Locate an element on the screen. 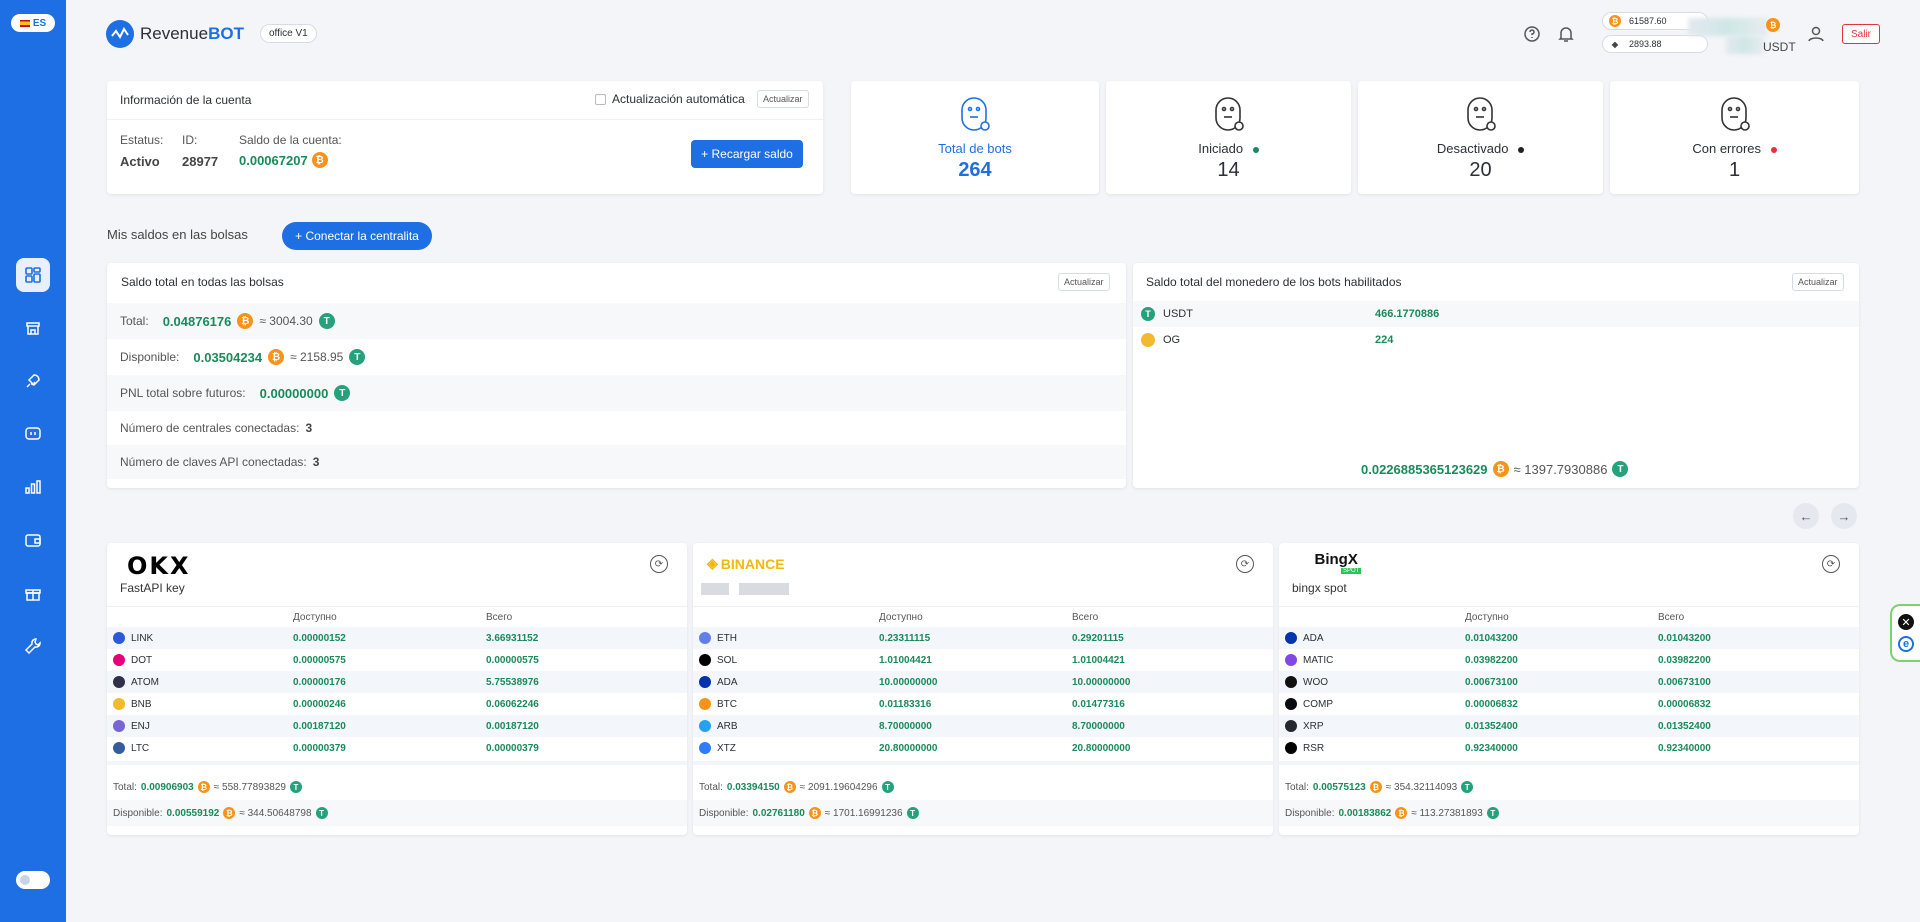 The height and width of the screenshot is (922, 1920). total-btc: 0.04876176 is located at coordinates (197, 321).